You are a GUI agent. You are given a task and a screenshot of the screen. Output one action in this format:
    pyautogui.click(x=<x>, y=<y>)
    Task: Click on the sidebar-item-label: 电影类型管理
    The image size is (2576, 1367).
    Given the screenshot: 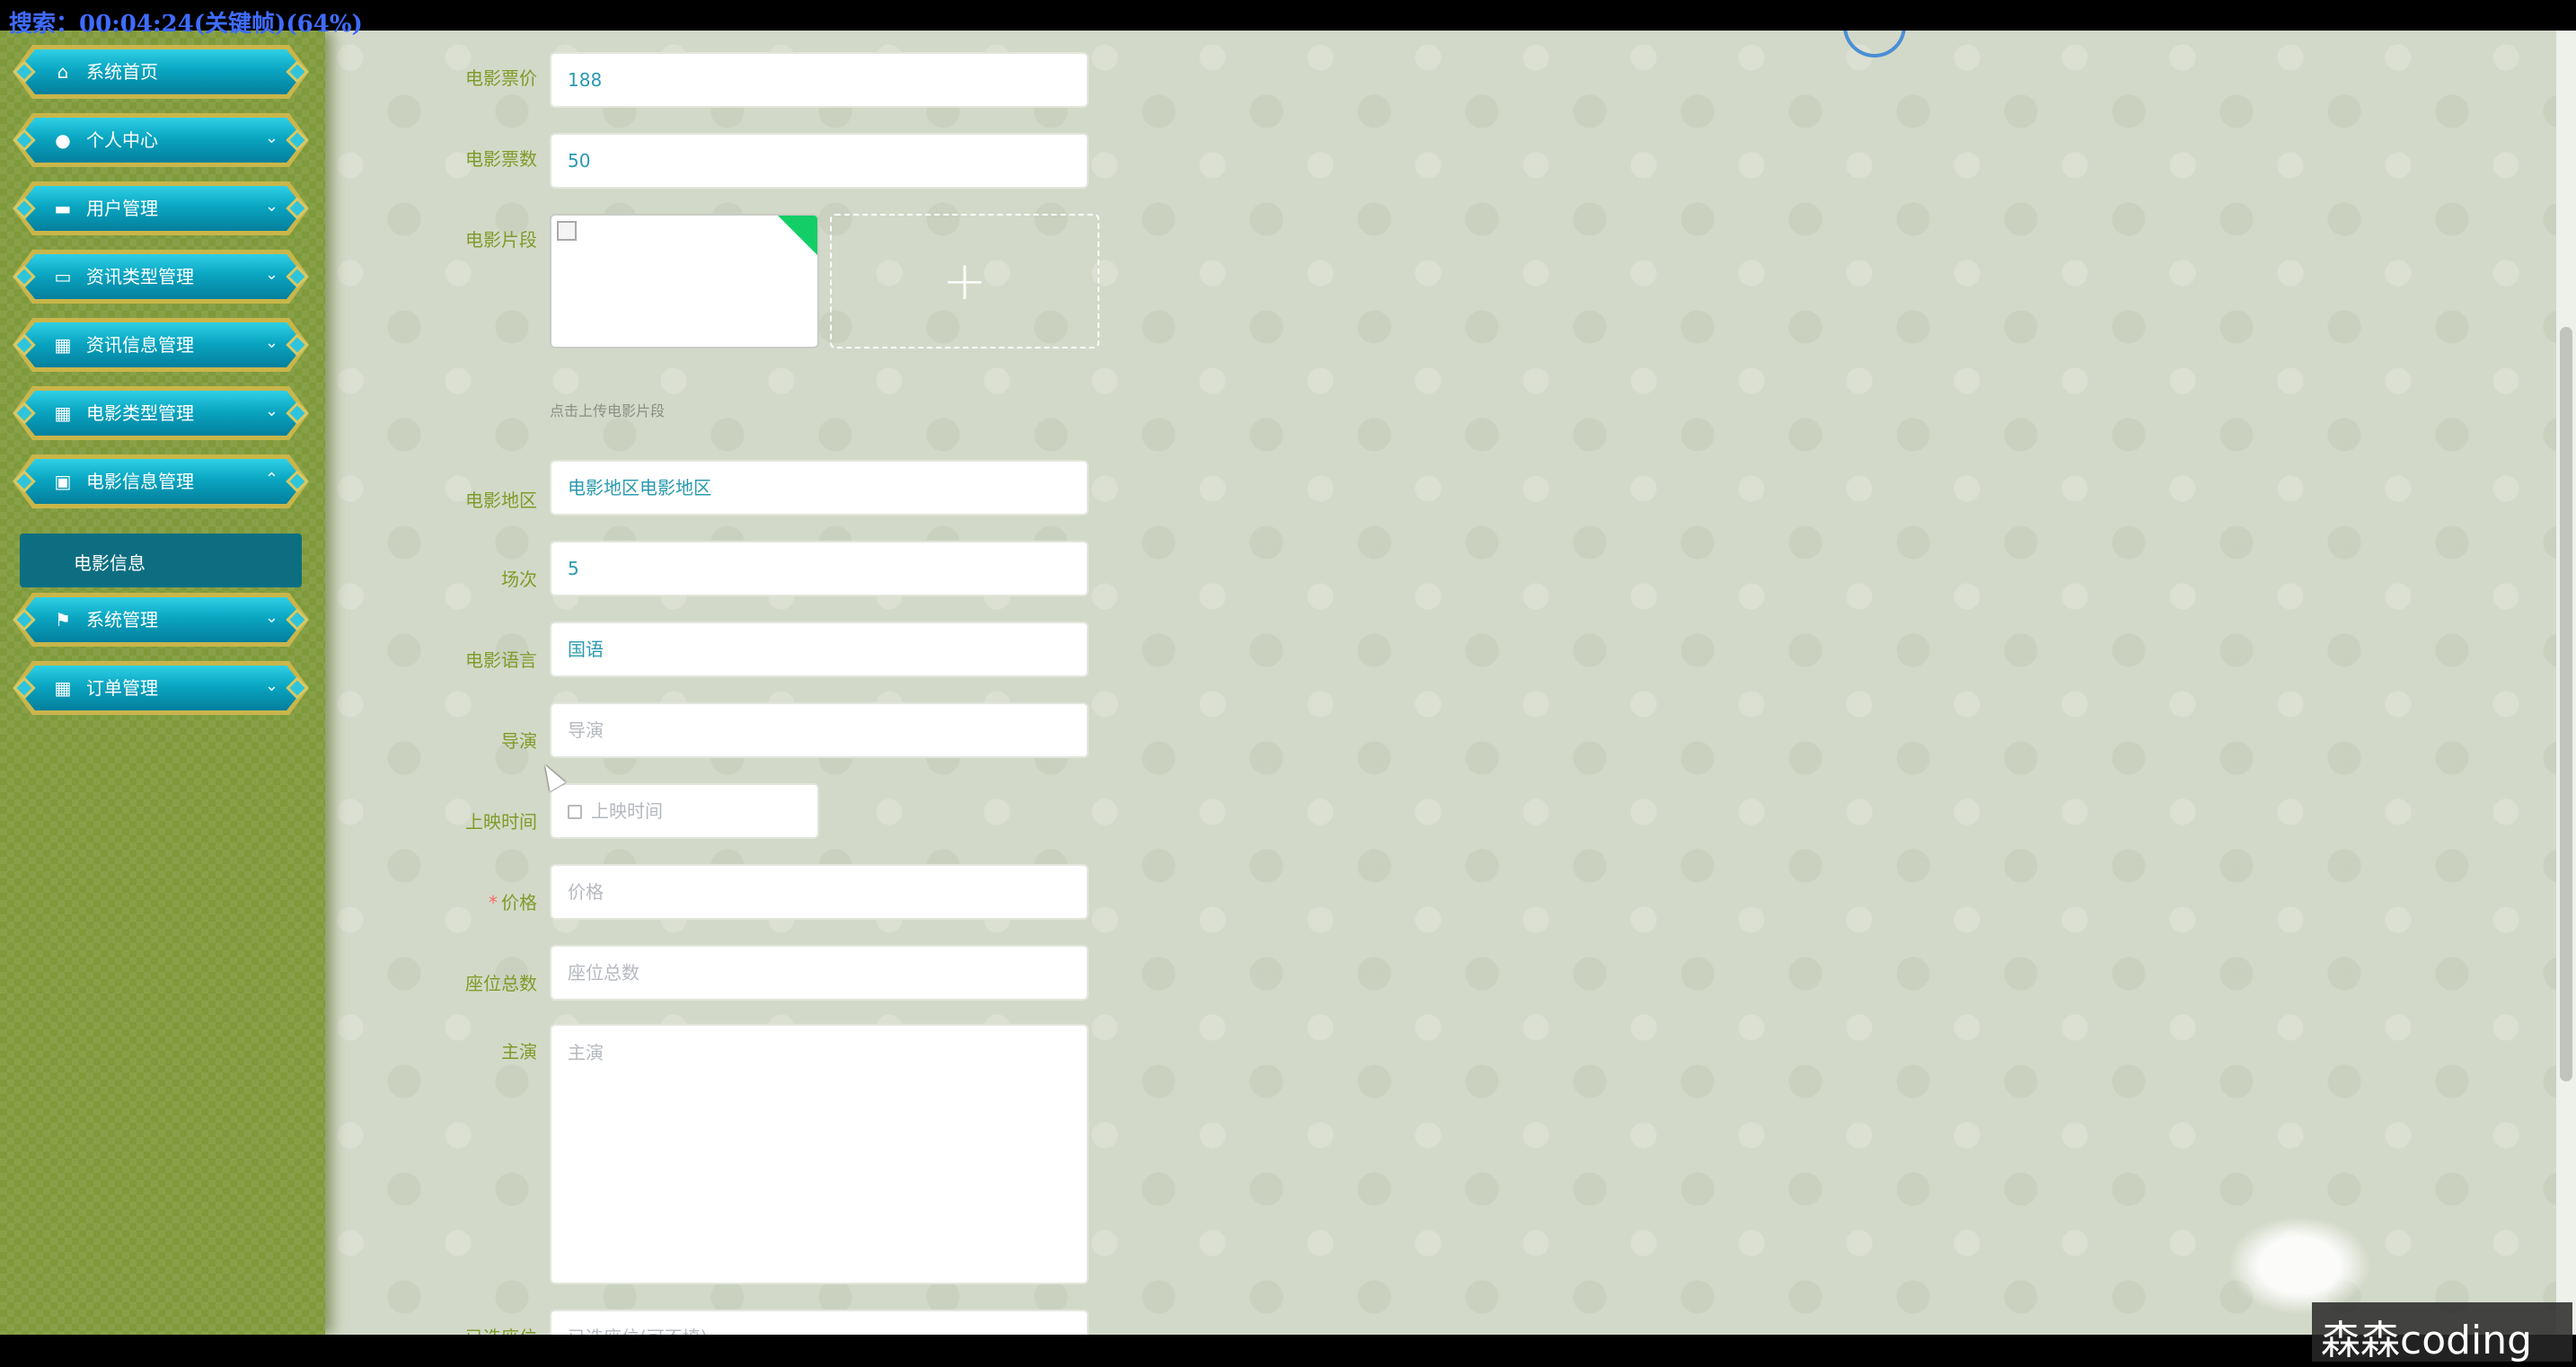 What is the action you would take?
    pyautogui.click(x=140, y=413)
    